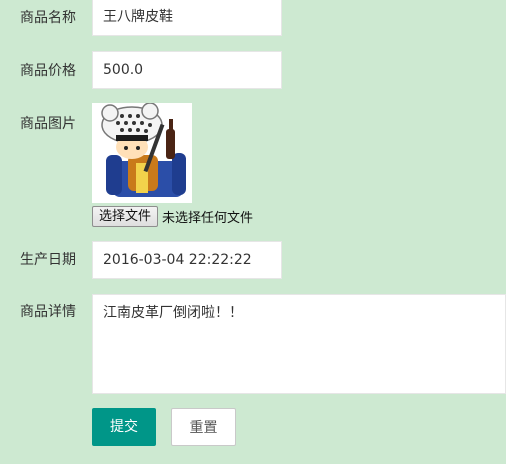 This screenshot has height=464, width=506. What do you see at coordinates (48, 124) in the screenshot?
I see `product-image-label: 商品图片` at bounding box center [48, 124].